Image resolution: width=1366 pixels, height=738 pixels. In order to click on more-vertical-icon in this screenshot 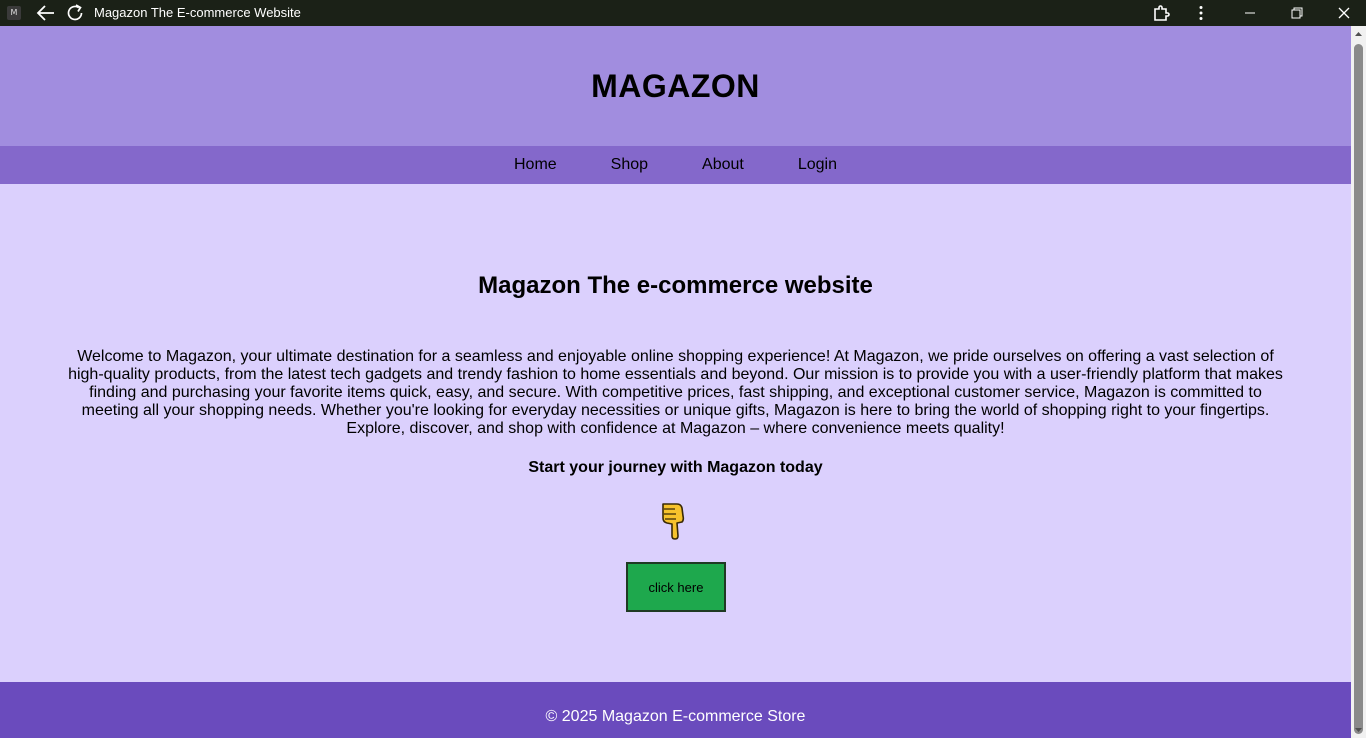, I will do `click(1201, 13)`.